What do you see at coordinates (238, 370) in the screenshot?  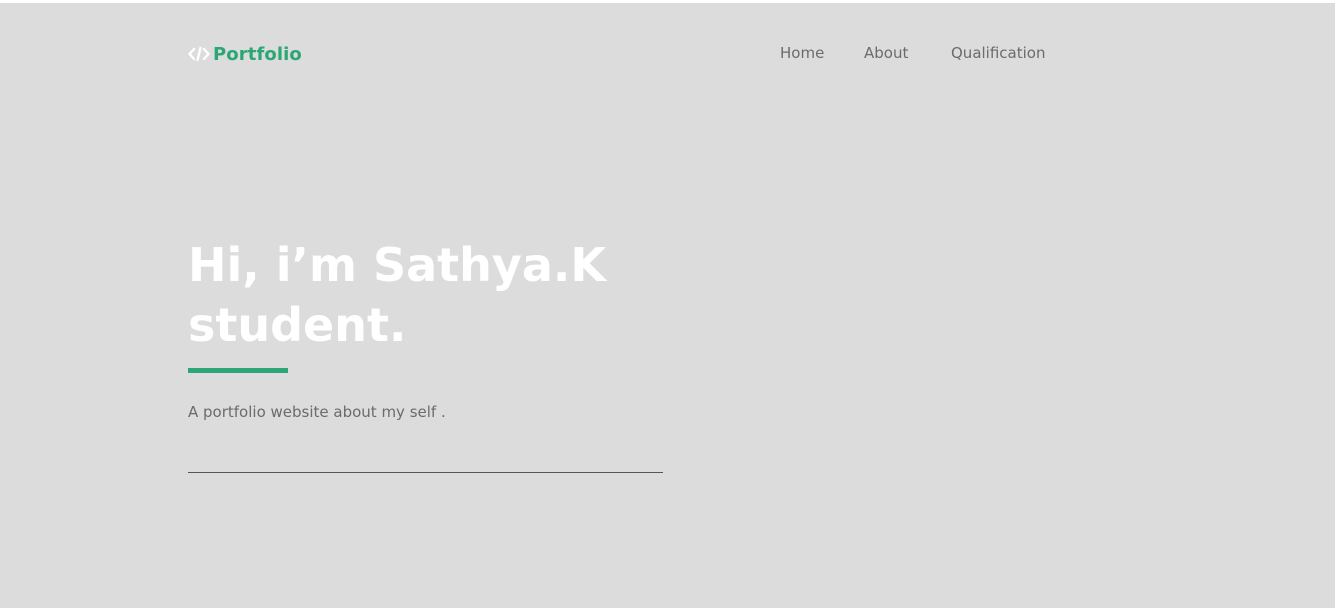 I see `accent-underline` at bounding box center [238, 370].